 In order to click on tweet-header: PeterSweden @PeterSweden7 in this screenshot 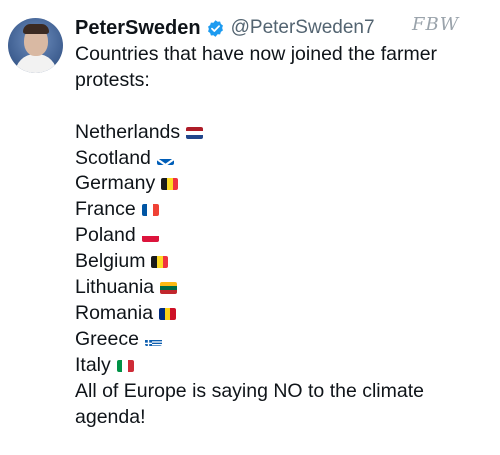, I will do `click(225, 28)`.